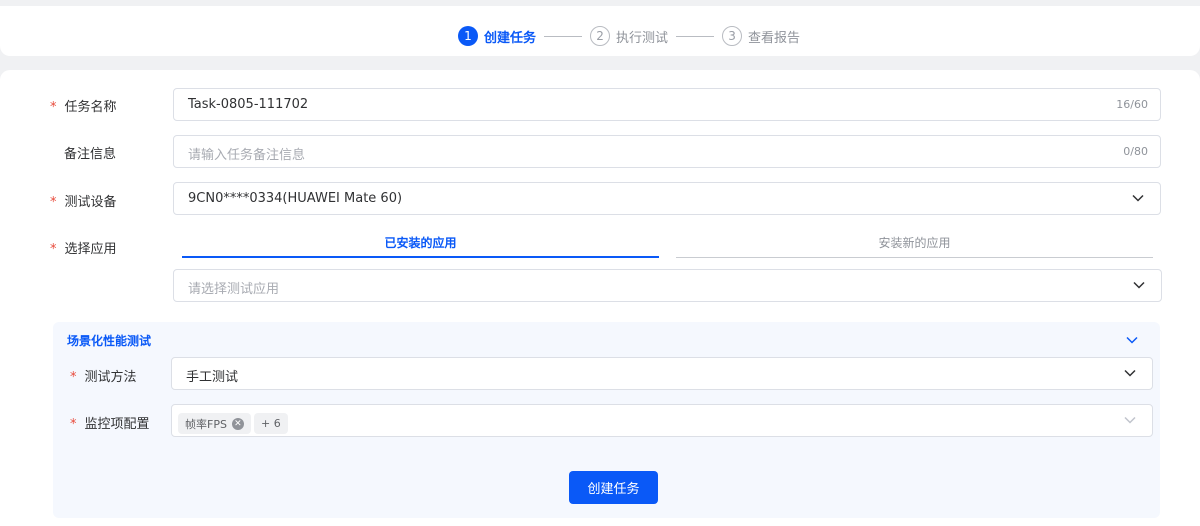  I want to click on task-name-input: Task-0805-111702 16/60, so click(667, 104).